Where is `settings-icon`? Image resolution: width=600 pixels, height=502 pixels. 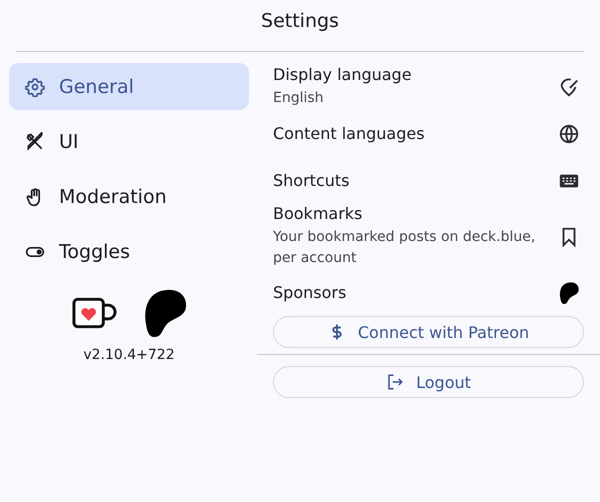 settings-icon is located at coordinates (35, 86).